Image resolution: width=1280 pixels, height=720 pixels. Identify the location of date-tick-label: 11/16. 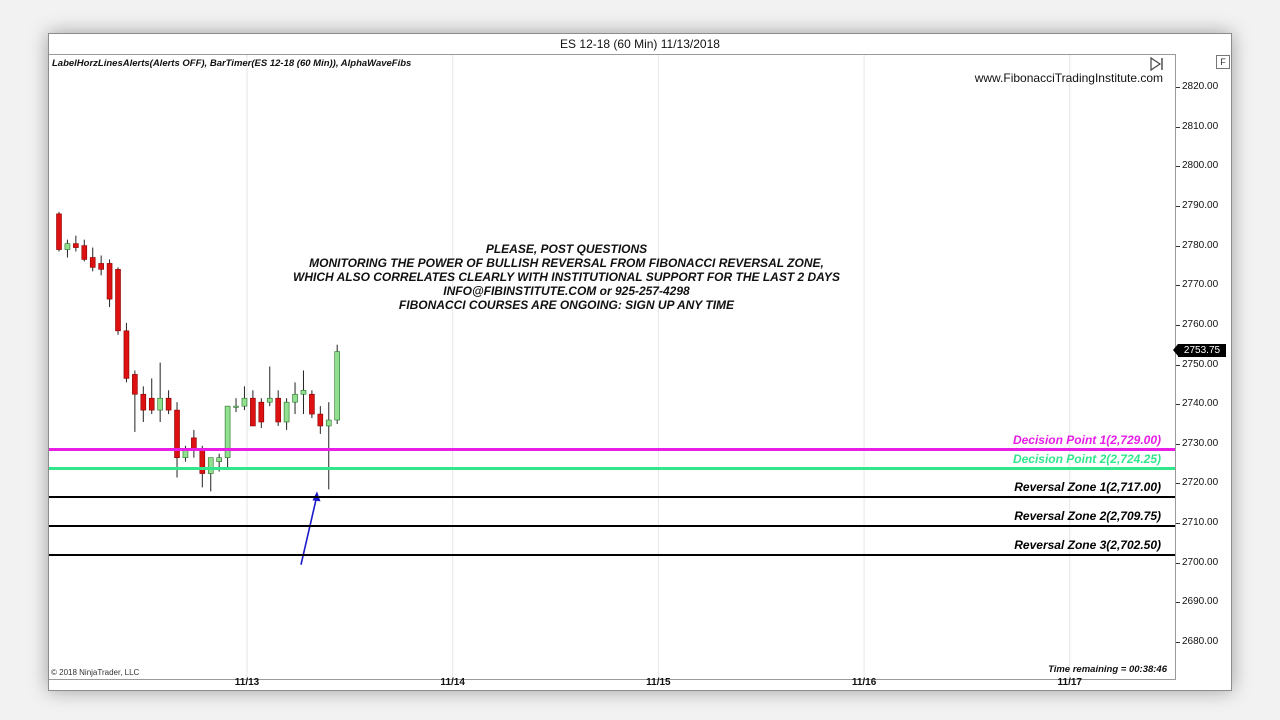
(864, 682).